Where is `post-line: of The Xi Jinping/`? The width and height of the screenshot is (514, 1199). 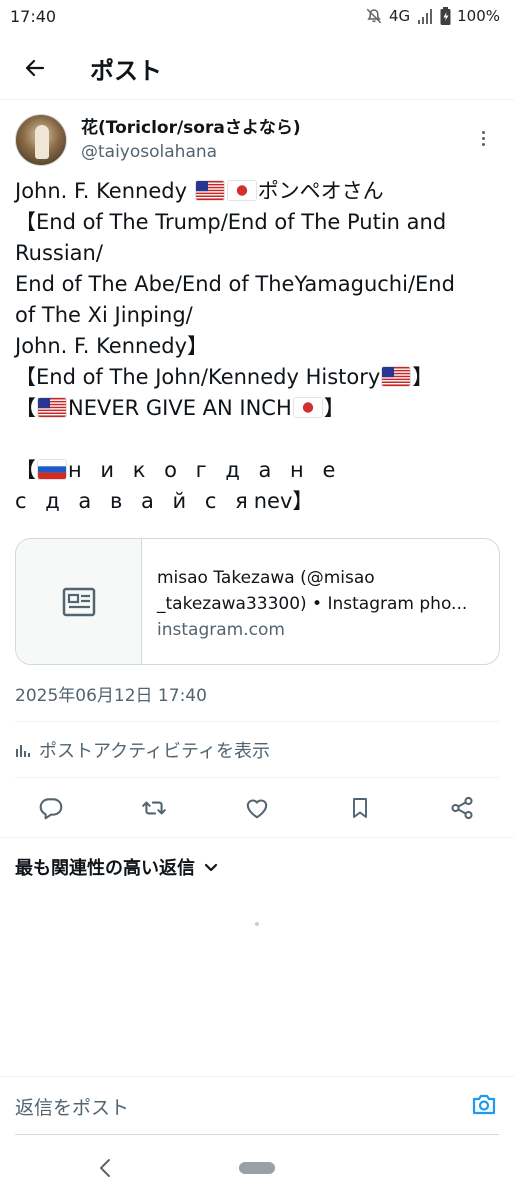 post-line: of The Xi Jinping/ is located at coordinates (104, 315).